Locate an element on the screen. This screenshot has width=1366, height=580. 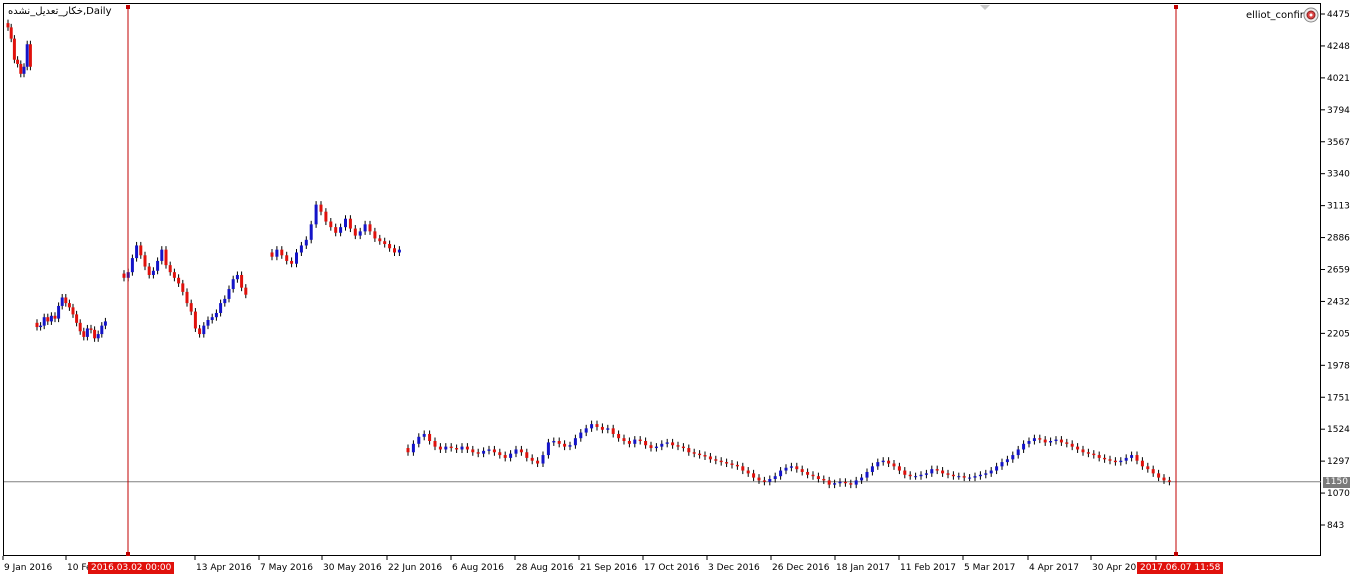
price-tick-label: 4475 is located at coordinates (1338, 15).